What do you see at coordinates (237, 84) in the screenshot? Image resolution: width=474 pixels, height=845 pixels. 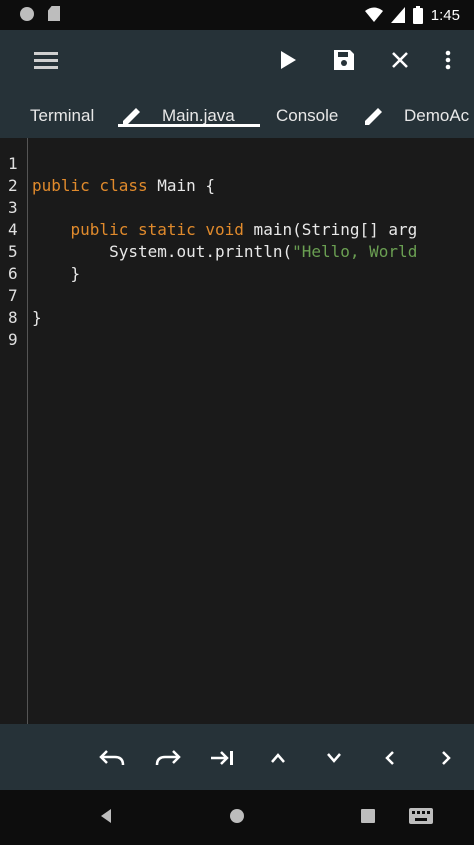 I see `app-bar: Terminal Main.java Console DemoAc` at bounding box center [237, 84].